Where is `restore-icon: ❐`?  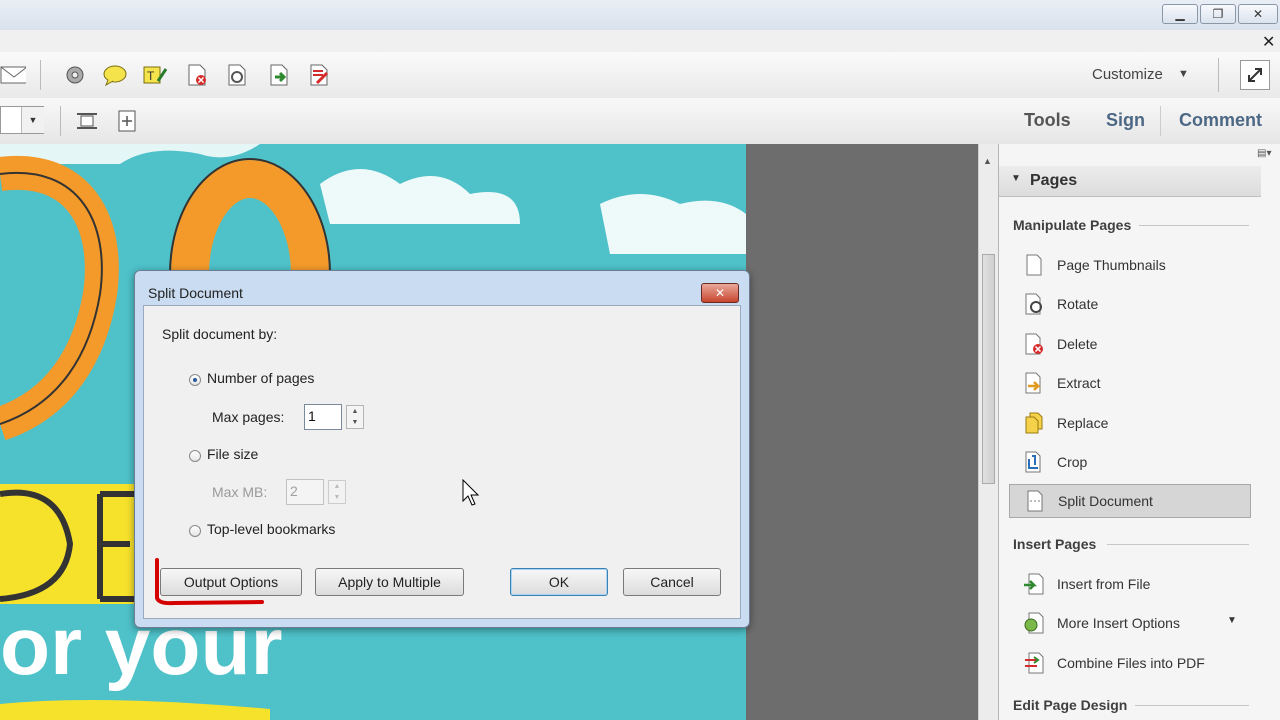 restore-icon: ❐ is located at coordinates (1218, 14).